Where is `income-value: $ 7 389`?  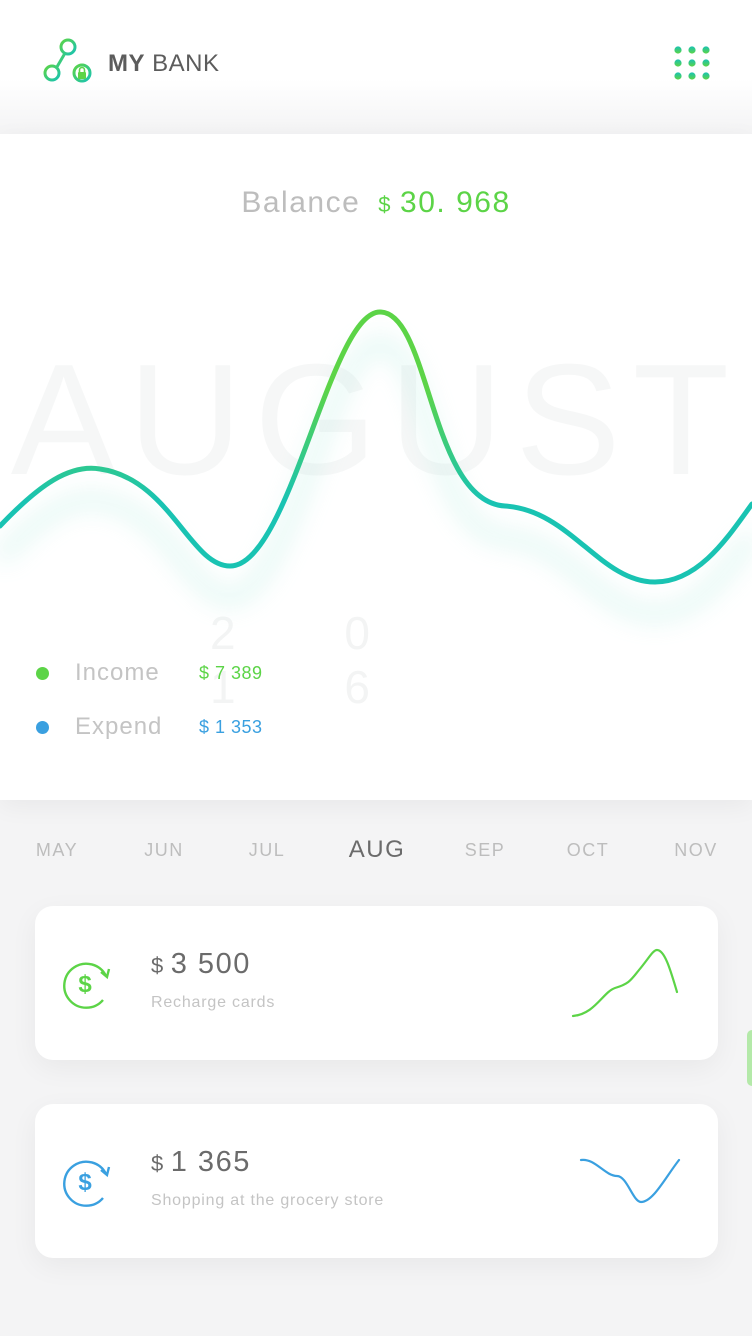 income-value: $ 7 389 is located at coordinates (231, 672).